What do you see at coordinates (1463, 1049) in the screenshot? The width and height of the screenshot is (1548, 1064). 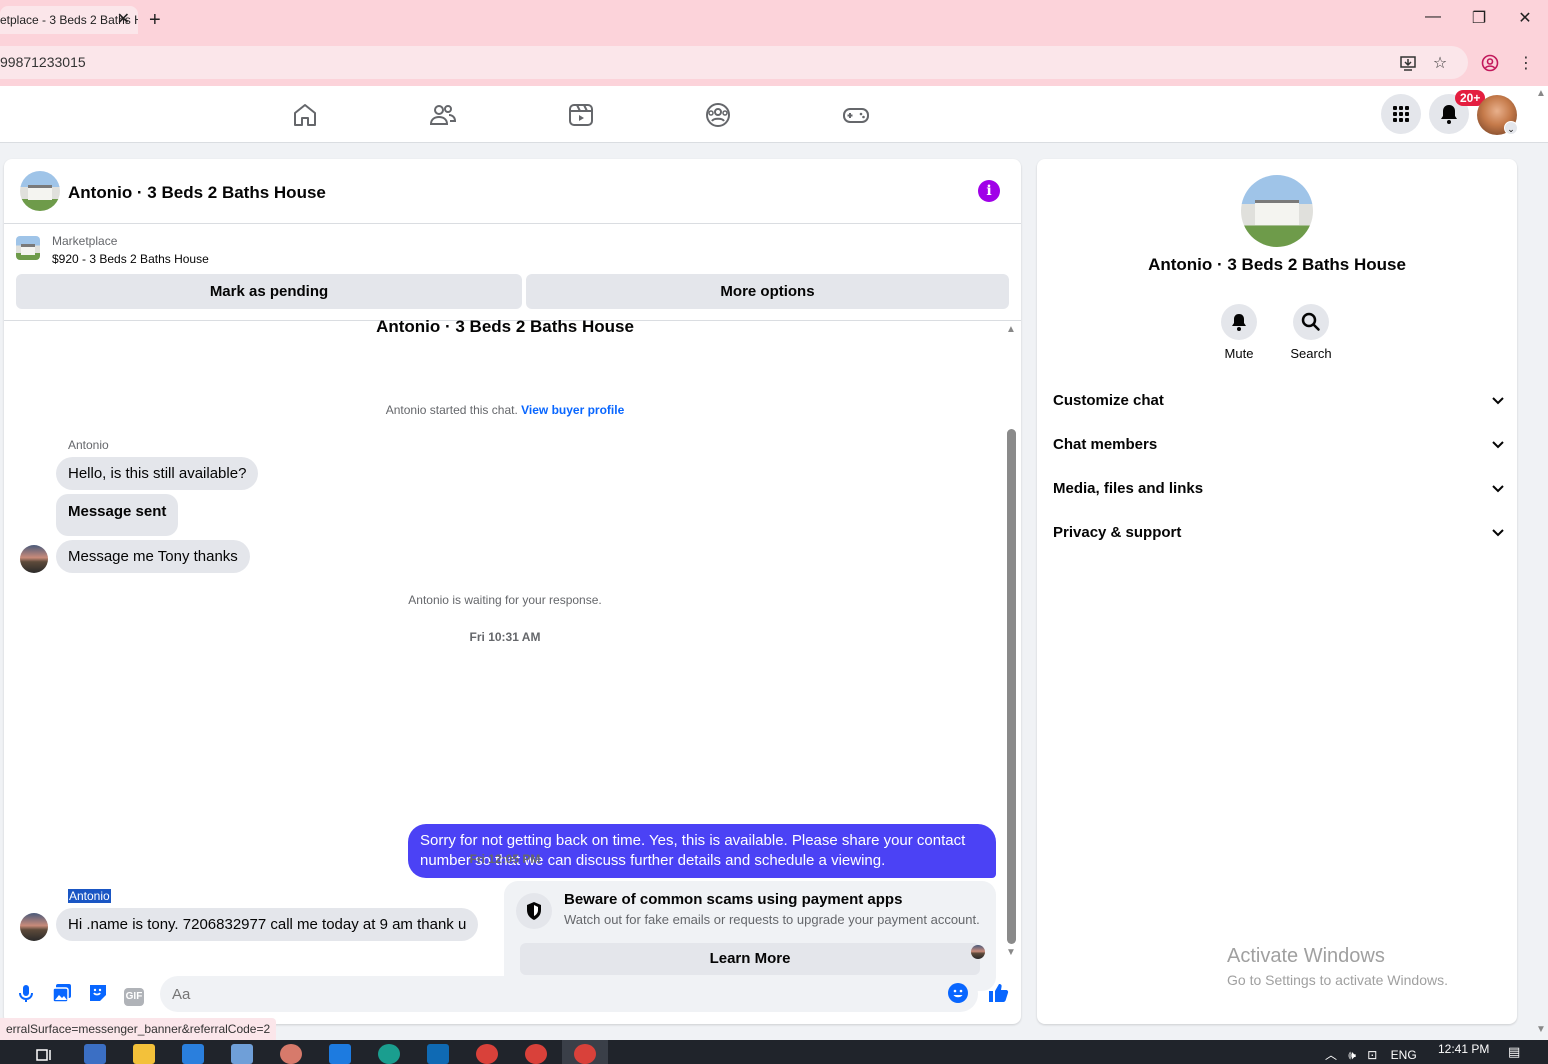 I see `clock: 12:41 PM` at bounding box center [1463, 1049].